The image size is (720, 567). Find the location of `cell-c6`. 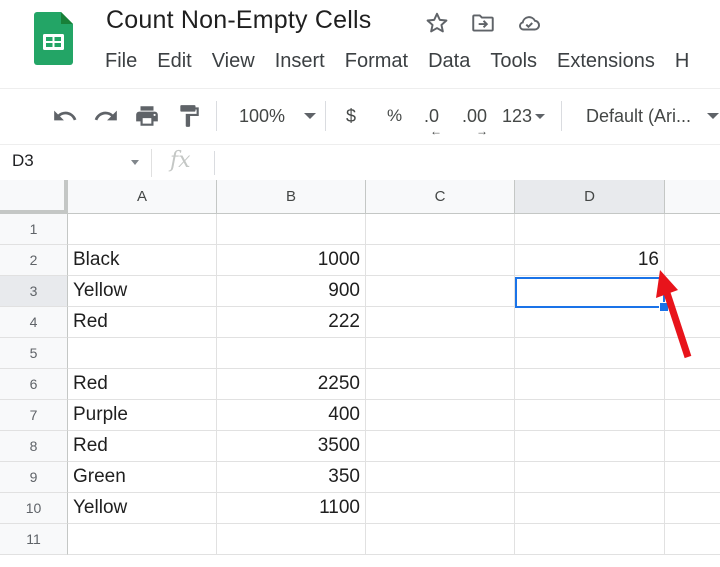

cell-c6 is located at coordinates (440, 384).